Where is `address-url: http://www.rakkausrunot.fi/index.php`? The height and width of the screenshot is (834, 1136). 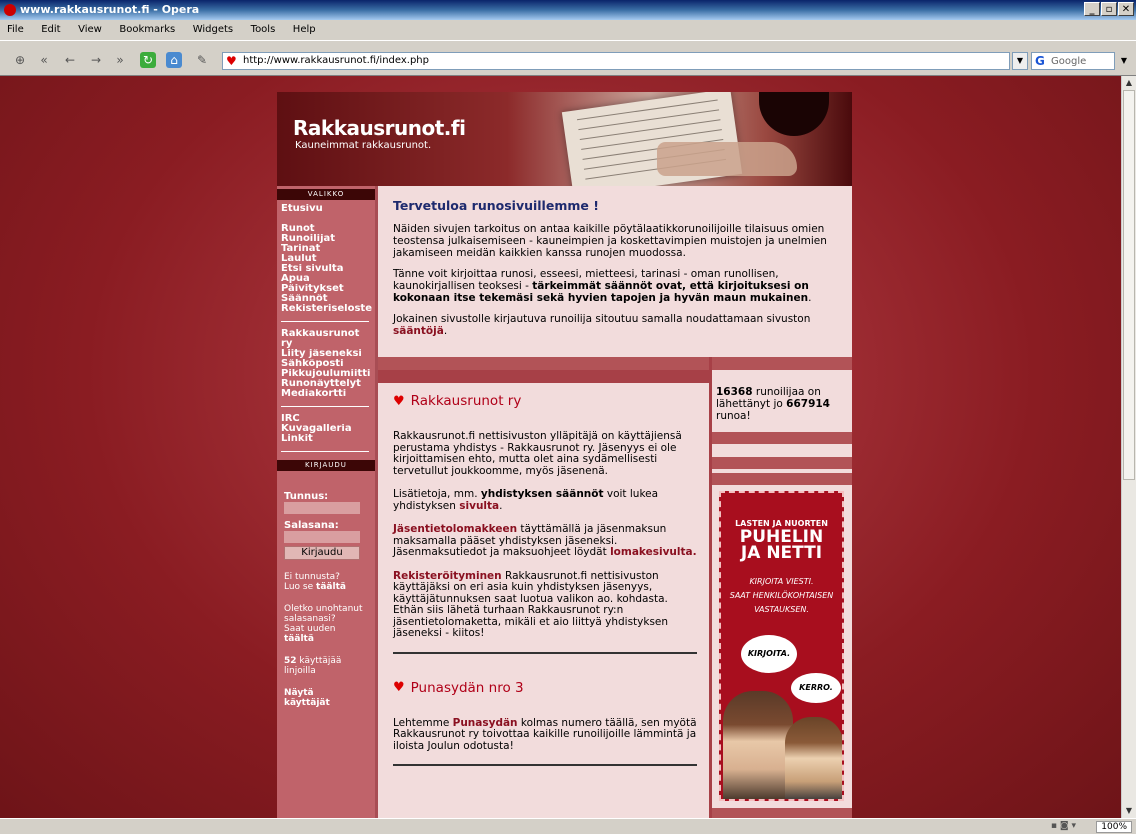 address-url: http://www.rakkausrunot.fi/index.php is located at coordinates (336, 60).